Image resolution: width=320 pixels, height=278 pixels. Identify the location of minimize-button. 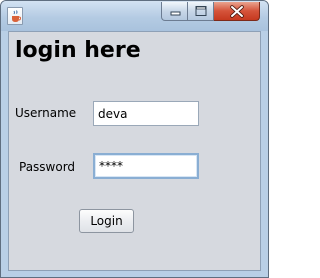
(174, 11).